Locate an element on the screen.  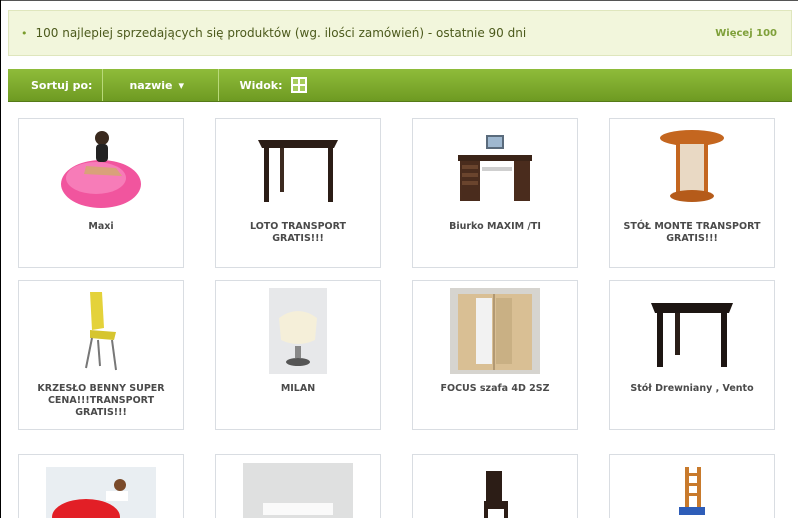
view-switch: Widok: is located at coordinates (263, 85).